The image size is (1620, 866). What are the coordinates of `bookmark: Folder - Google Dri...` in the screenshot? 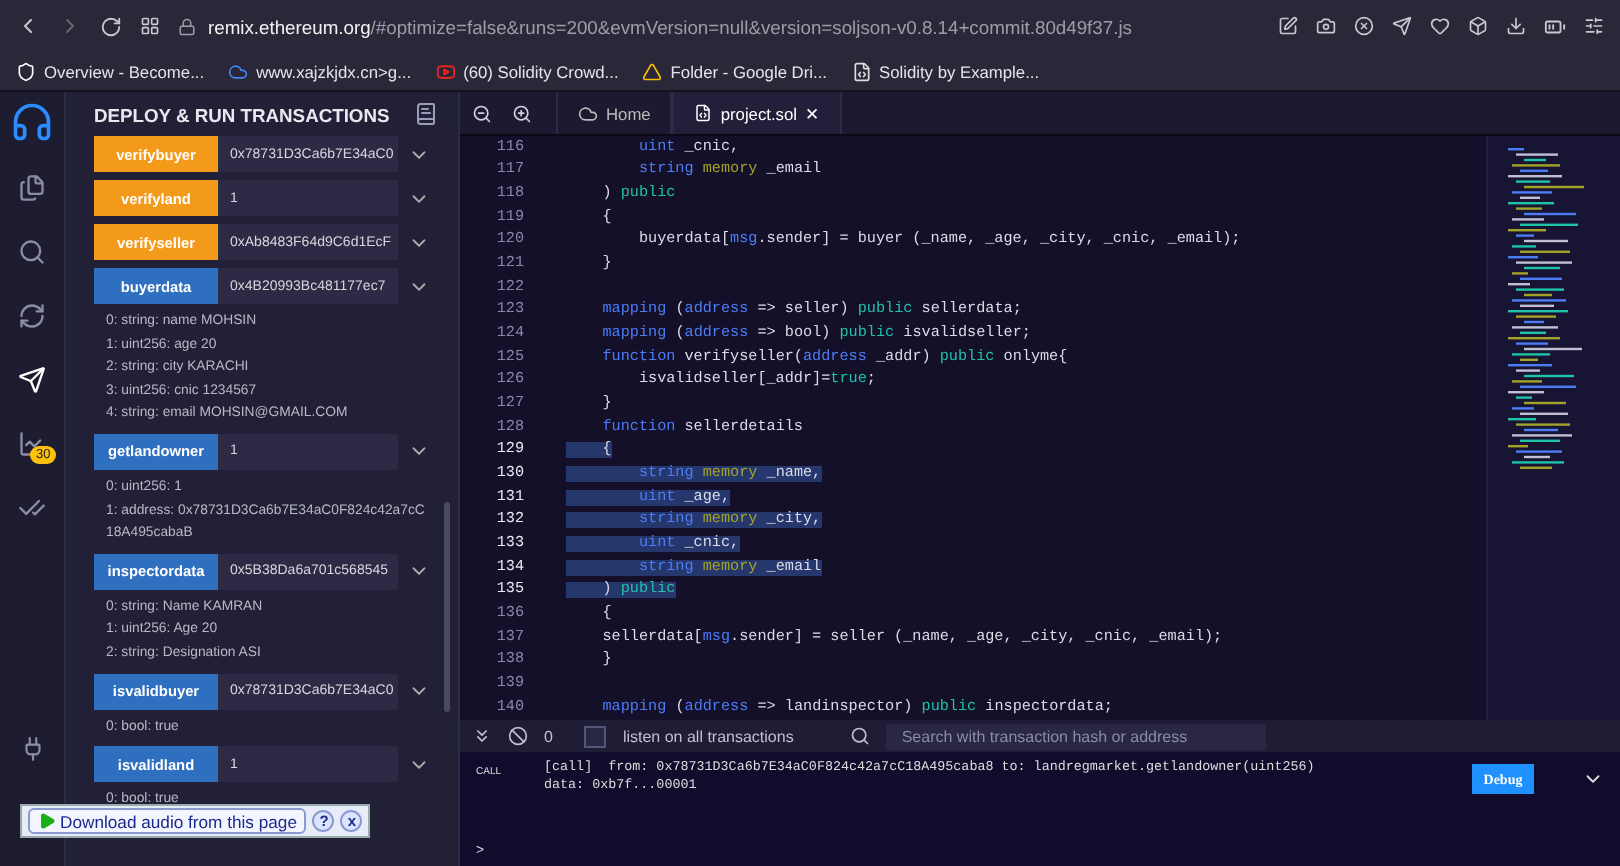 It's located at (734, 71).